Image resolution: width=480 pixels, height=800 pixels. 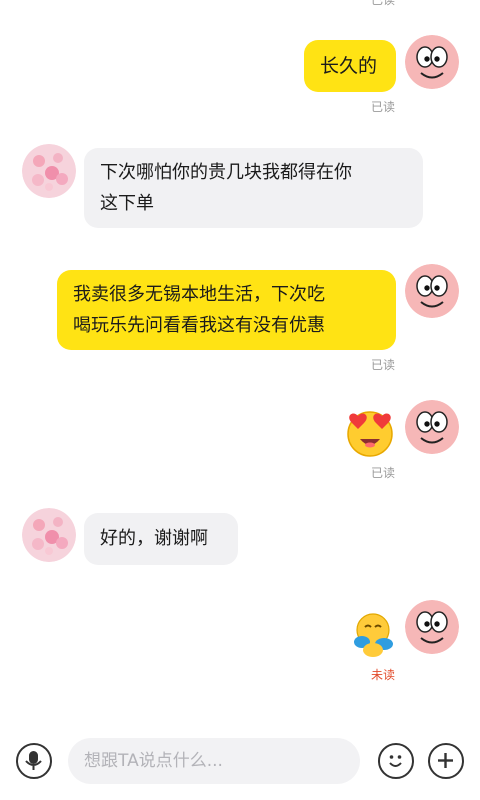 What do you see at coordinates (383, 675) in the screenshot?
I see `unread-status: 未读` at bounding box center [383, 675].